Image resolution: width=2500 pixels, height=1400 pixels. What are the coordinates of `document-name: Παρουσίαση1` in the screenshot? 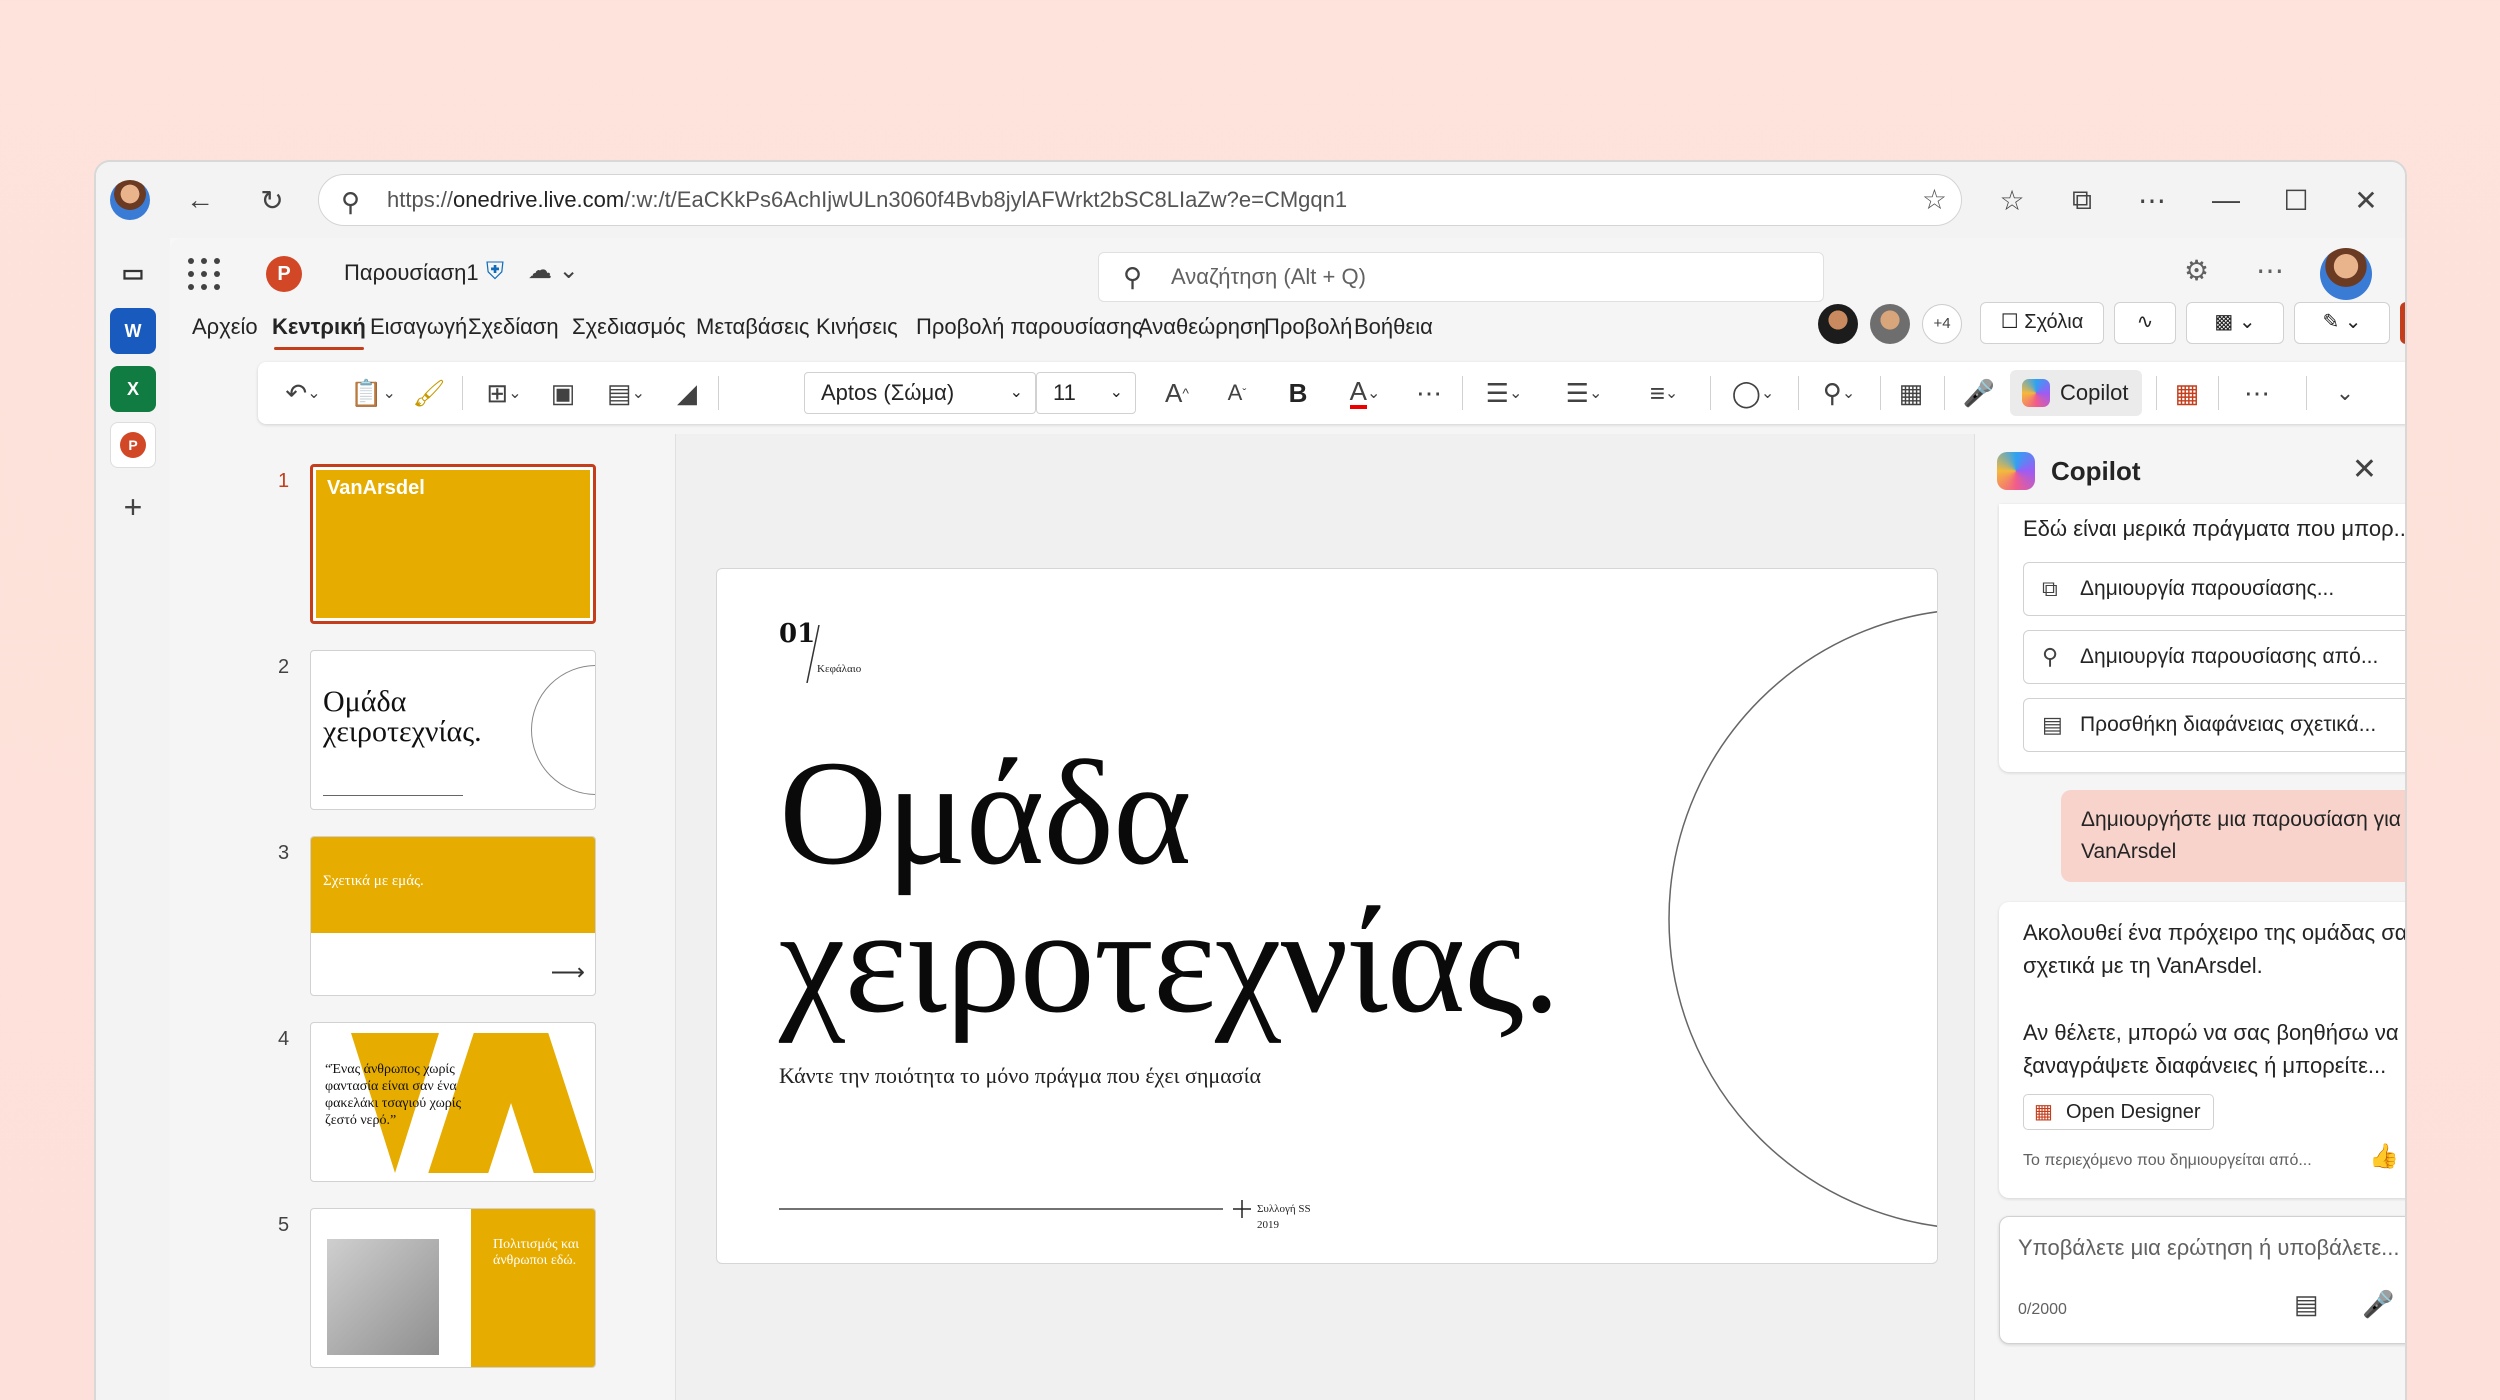 It's located at (411, 273).